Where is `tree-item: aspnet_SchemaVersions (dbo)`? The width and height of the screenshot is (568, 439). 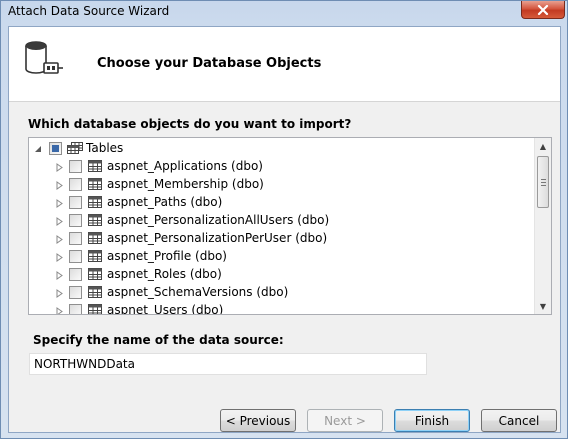
tree-item: aspnet_SchemaVersions (dbo) is located at coordinates (281, 292).